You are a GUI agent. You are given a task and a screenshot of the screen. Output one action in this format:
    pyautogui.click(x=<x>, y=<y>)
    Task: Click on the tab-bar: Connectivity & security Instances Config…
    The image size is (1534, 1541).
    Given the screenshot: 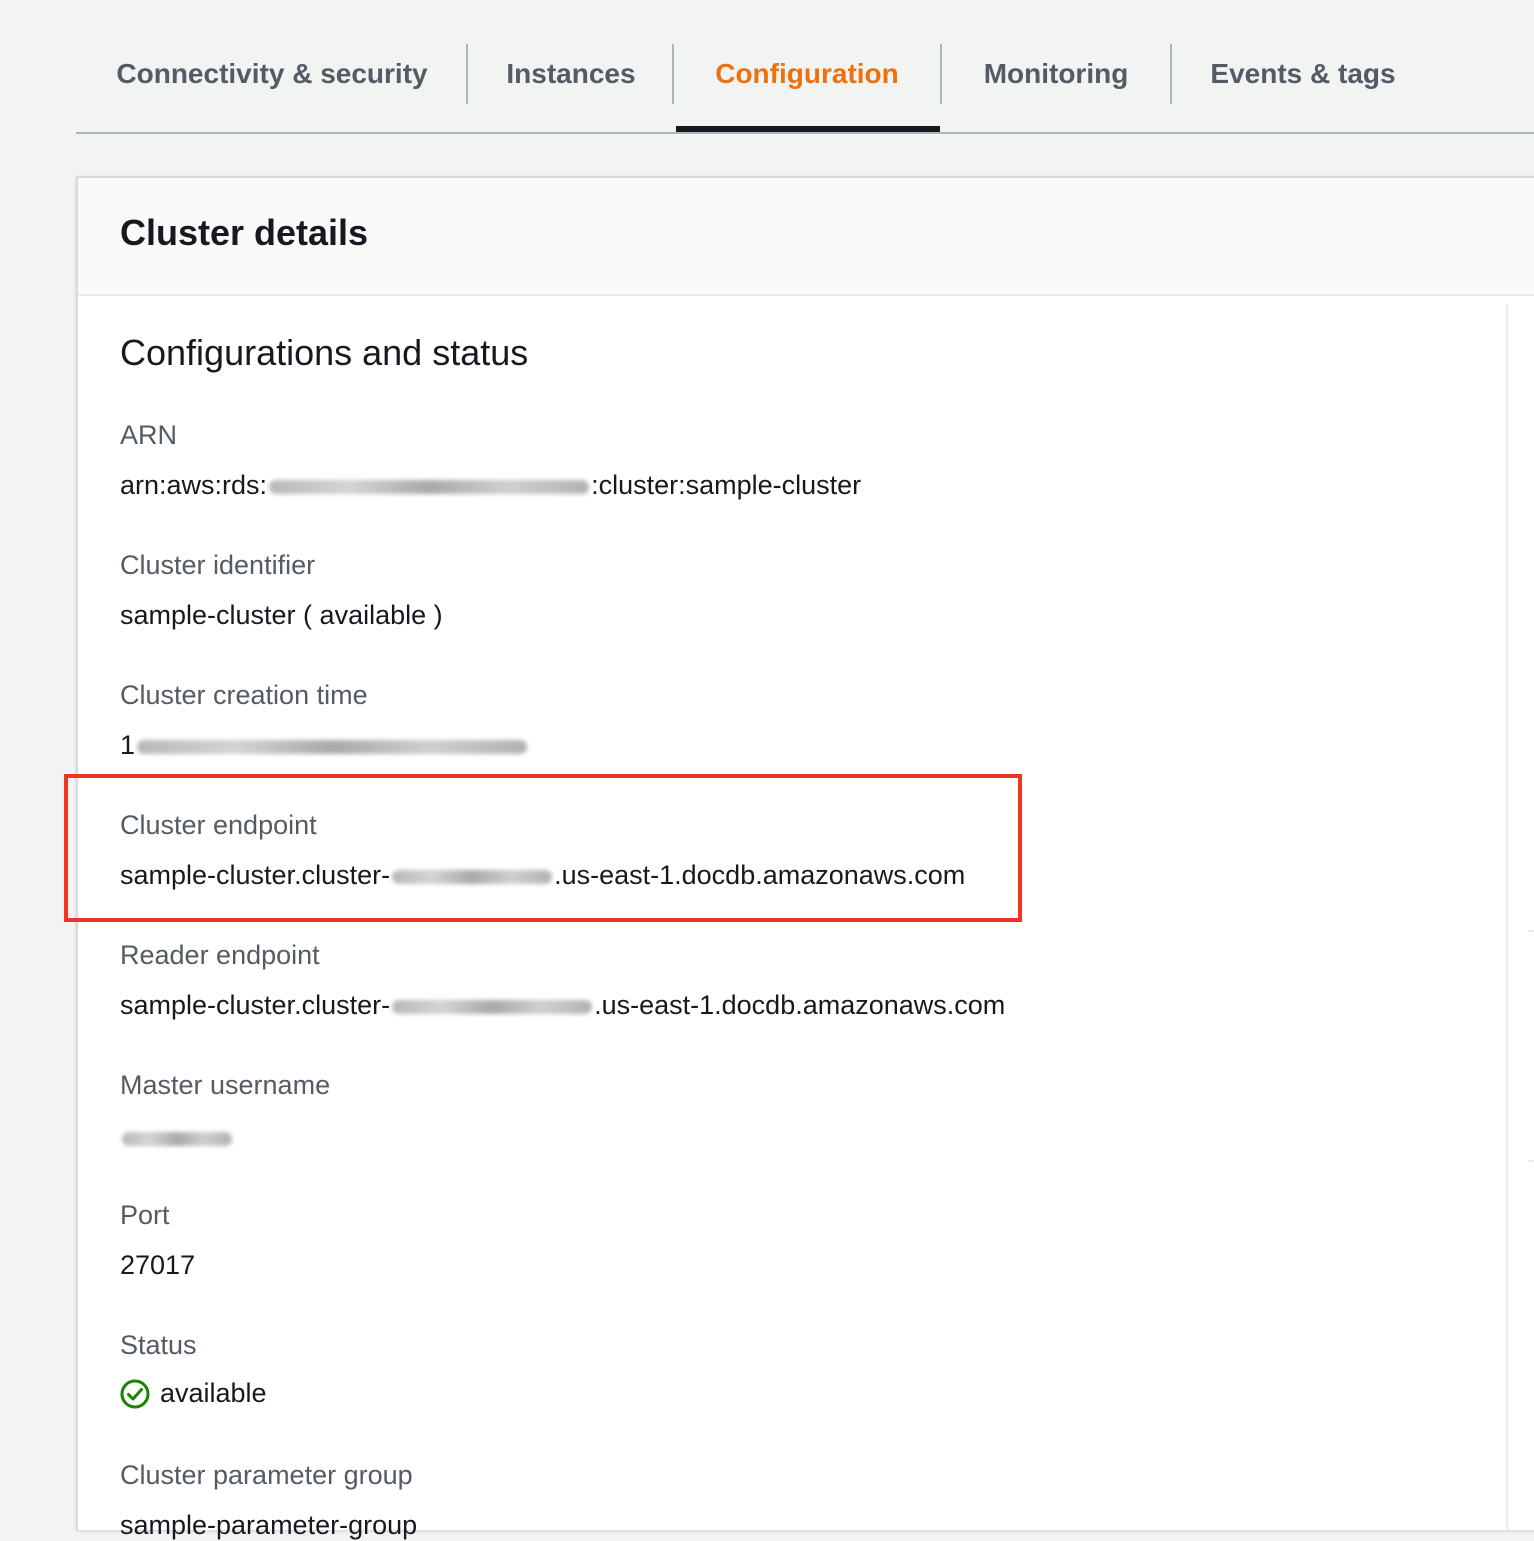 What is the action you would take?
    pyautogui.click(x=805, y=67)
    